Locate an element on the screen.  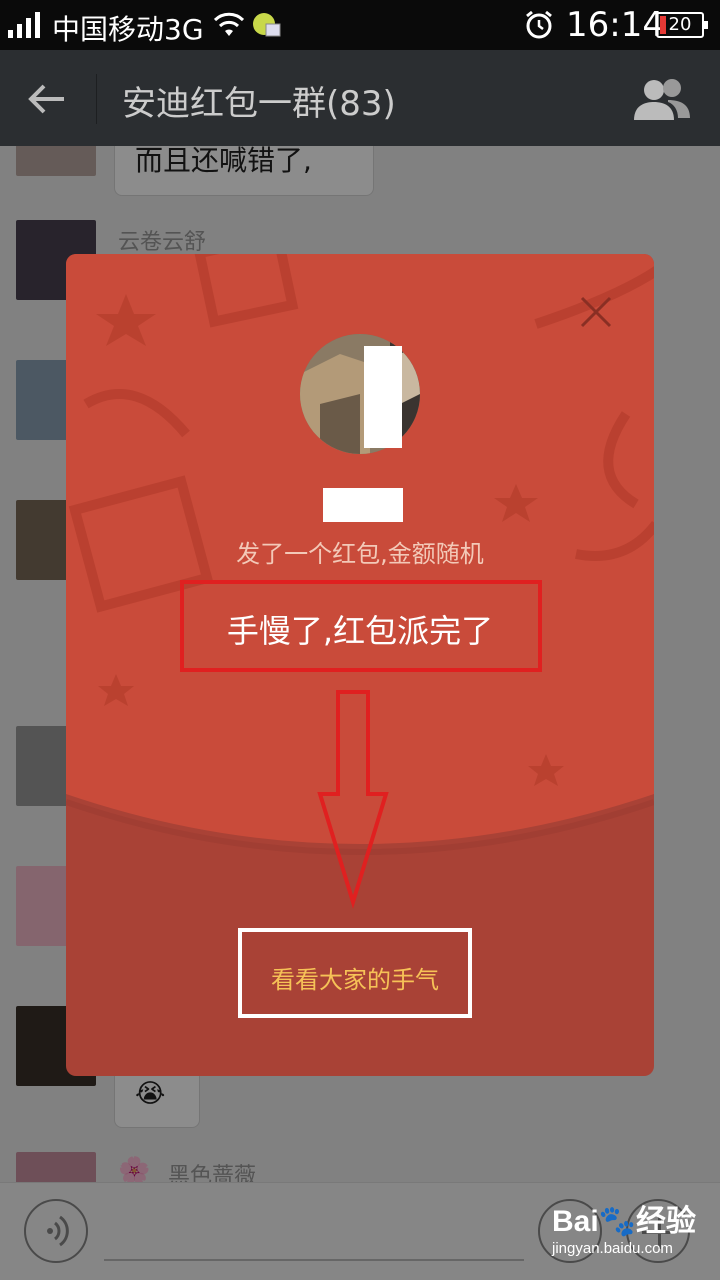
title-divider is located at coordinates (96, 99).